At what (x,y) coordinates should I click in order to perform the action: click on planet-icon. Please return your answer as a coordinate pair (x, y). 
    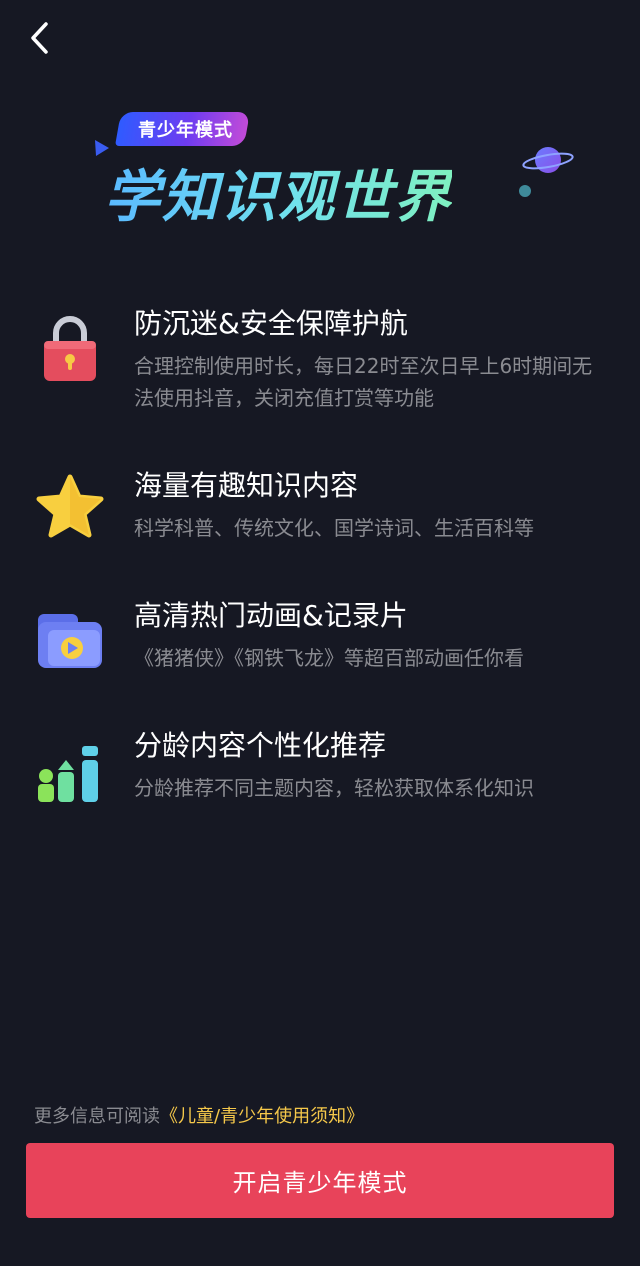
    Looking at the image, I should click on (548, 160).